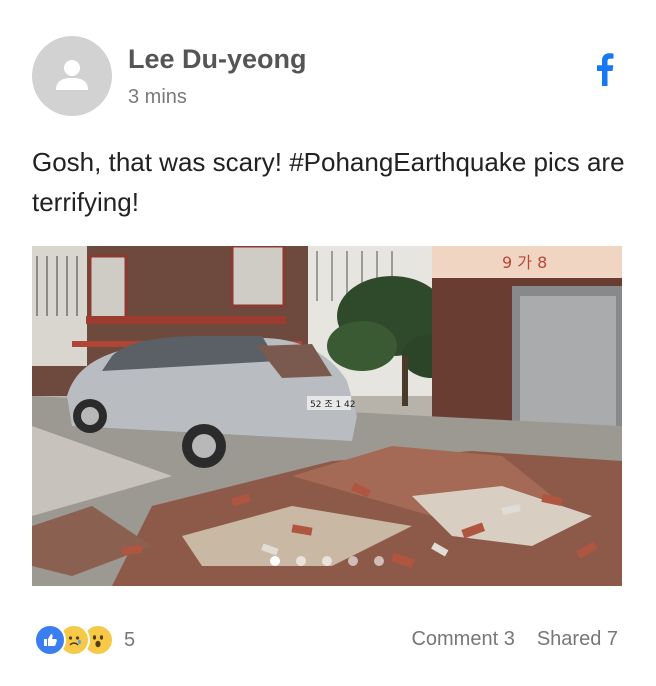 The height and width of the screenshot is (686, 656). Describe the element at coordinates (577, 639) in the screenshot. I see `shared-button: Shared 7` at that location.